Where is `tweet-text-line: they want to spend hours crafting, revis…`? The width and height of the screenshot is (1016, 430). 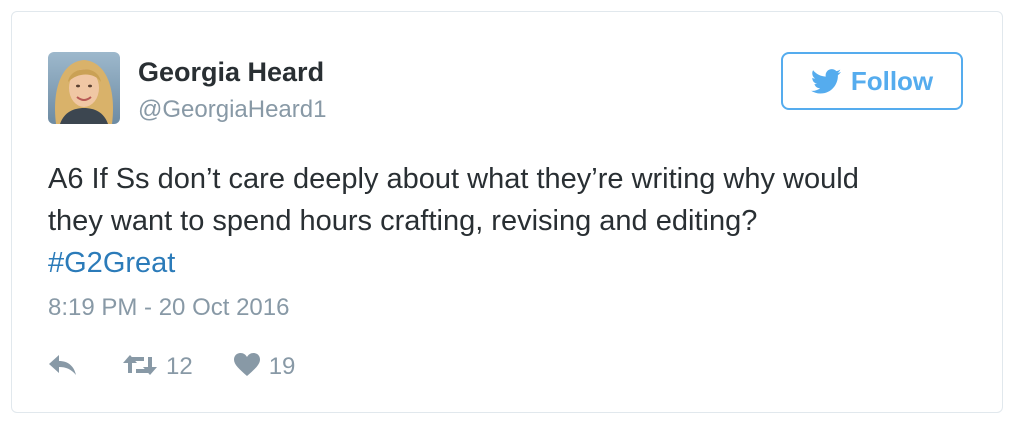 tweet-text-line: they want to spend hours crafting, revis… is located at coordinates (403, 221).